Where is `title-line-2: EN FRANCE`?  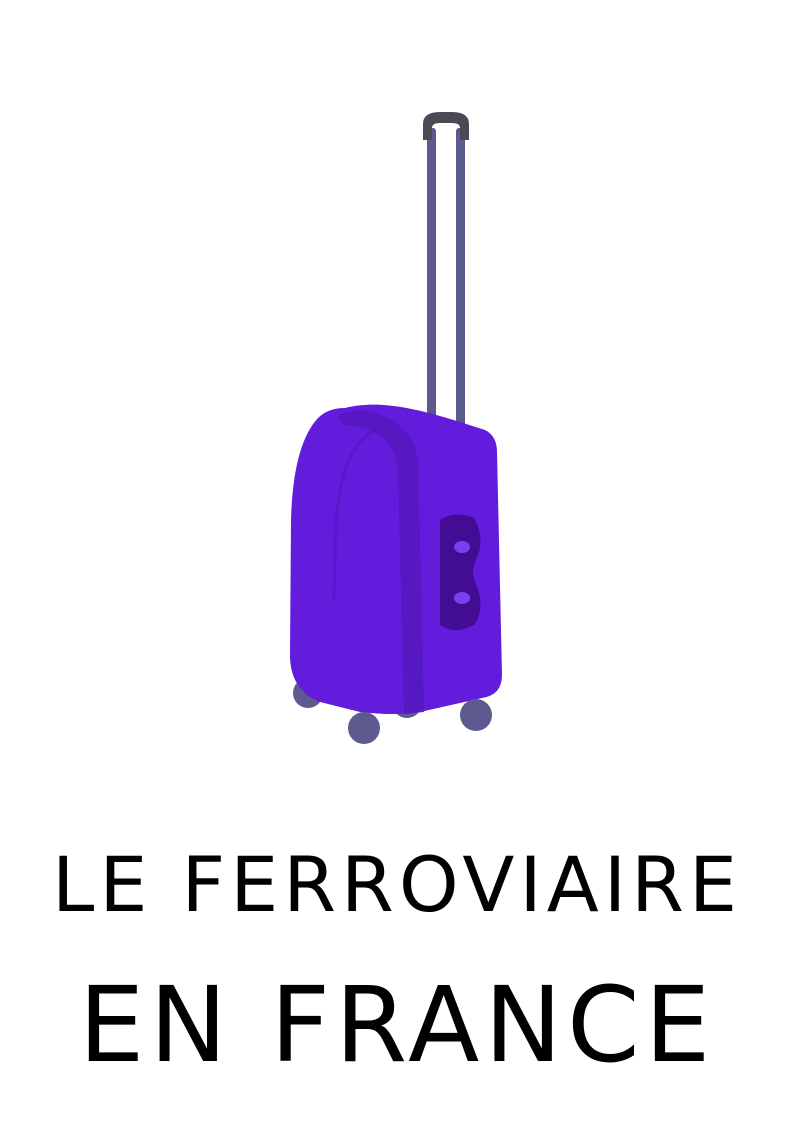 title-line-2: EN FRANCE is located at coordinates (397, 1025).